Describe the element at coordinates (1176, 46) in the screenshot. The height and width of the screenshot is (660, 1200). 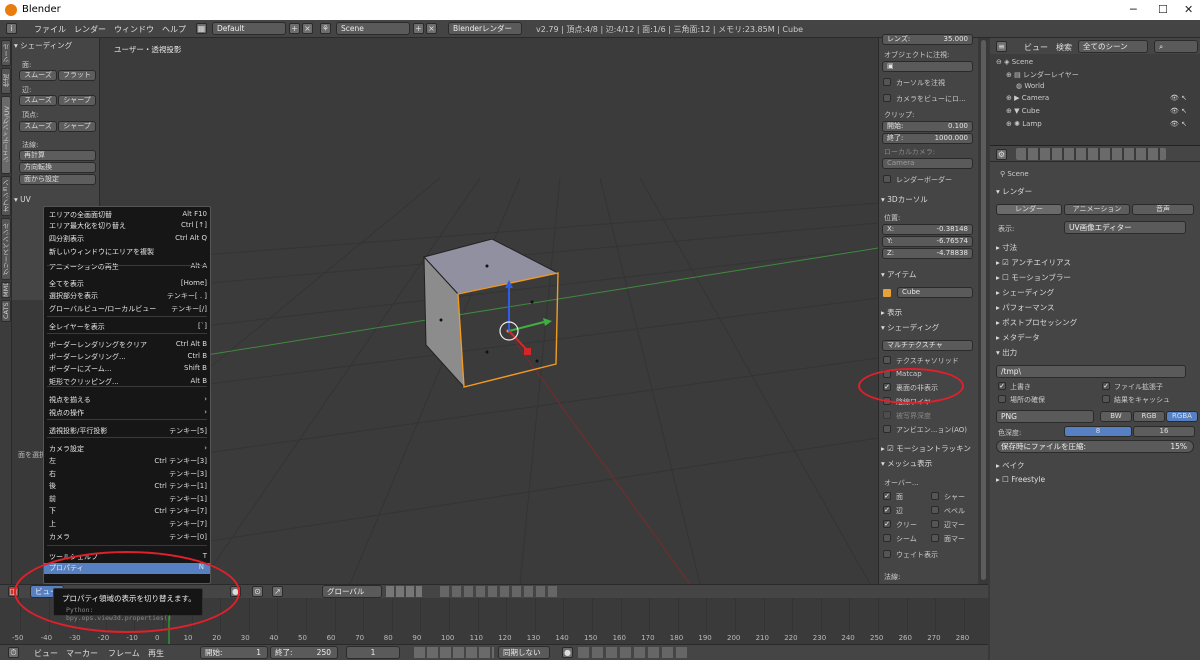
I see `outliner-search-input: ⌕` at that location.